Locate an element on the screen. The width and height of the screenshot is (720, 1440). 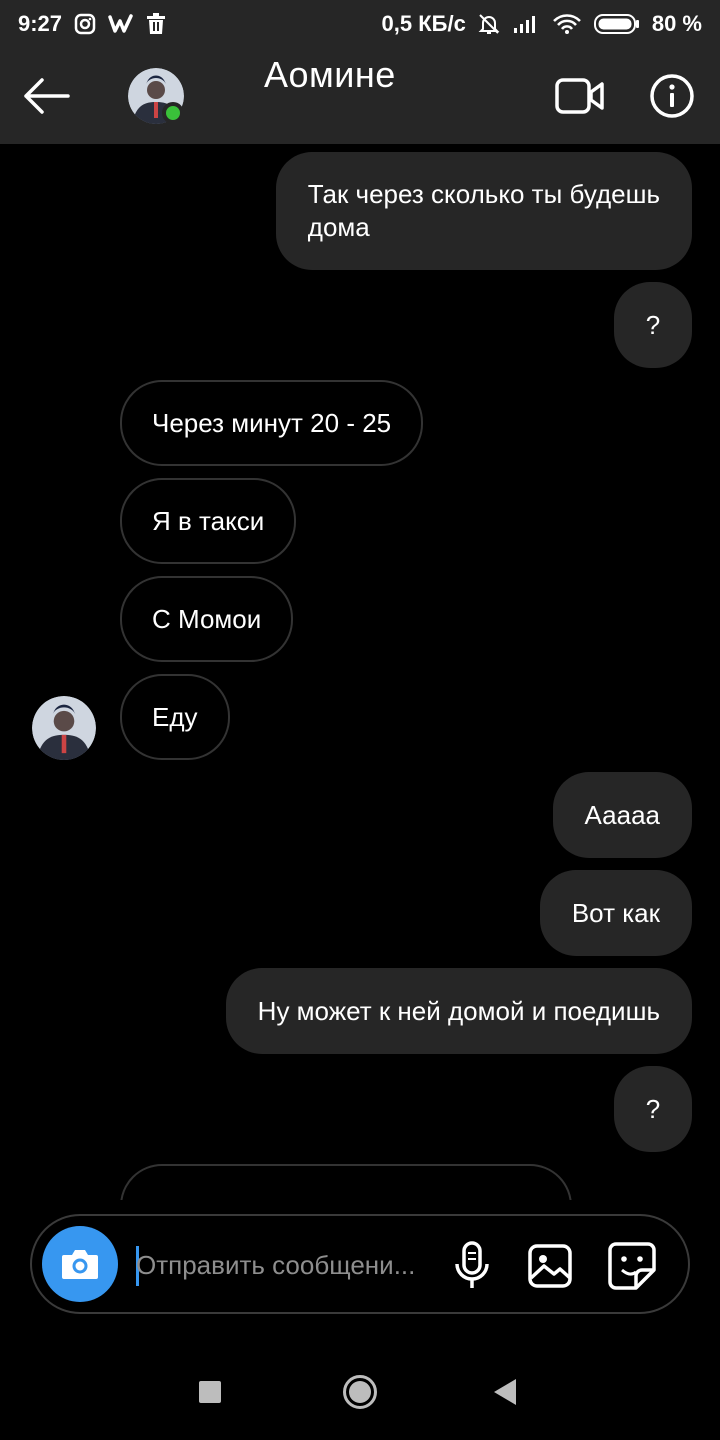
message-text: Я в такси is located at coordinates (208, 520).